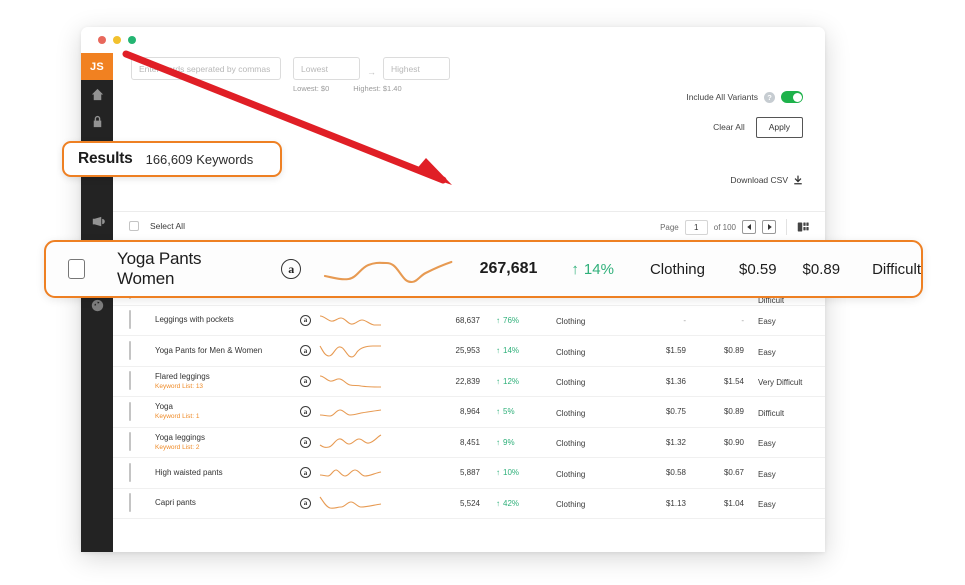 The image size is (965, 585). I want to click on search-volume-value: 5,524, so click(469, 503).